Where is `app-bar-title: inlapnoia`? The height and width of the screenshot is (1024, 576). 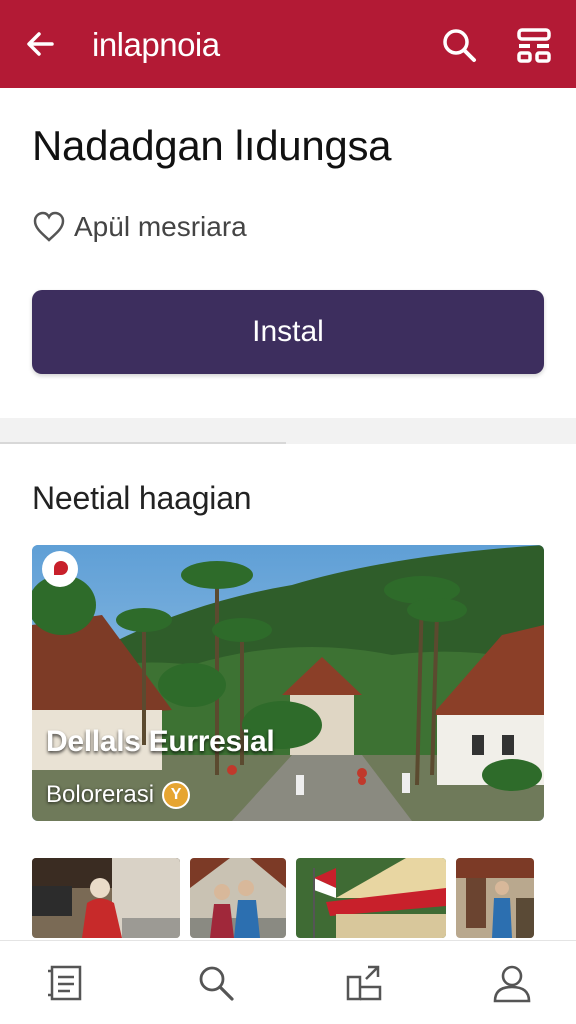 app-bar-title: inlapnoia is located at coordinates (156, 44).